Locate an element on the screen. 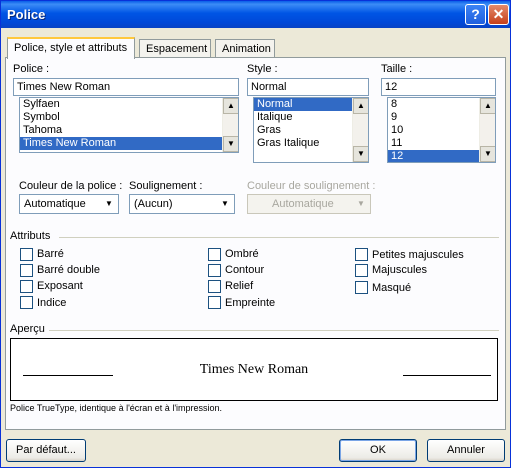 The height and width of the screenshot is (468, 511). hidden-checkbox is located at coordinates (361, 287).